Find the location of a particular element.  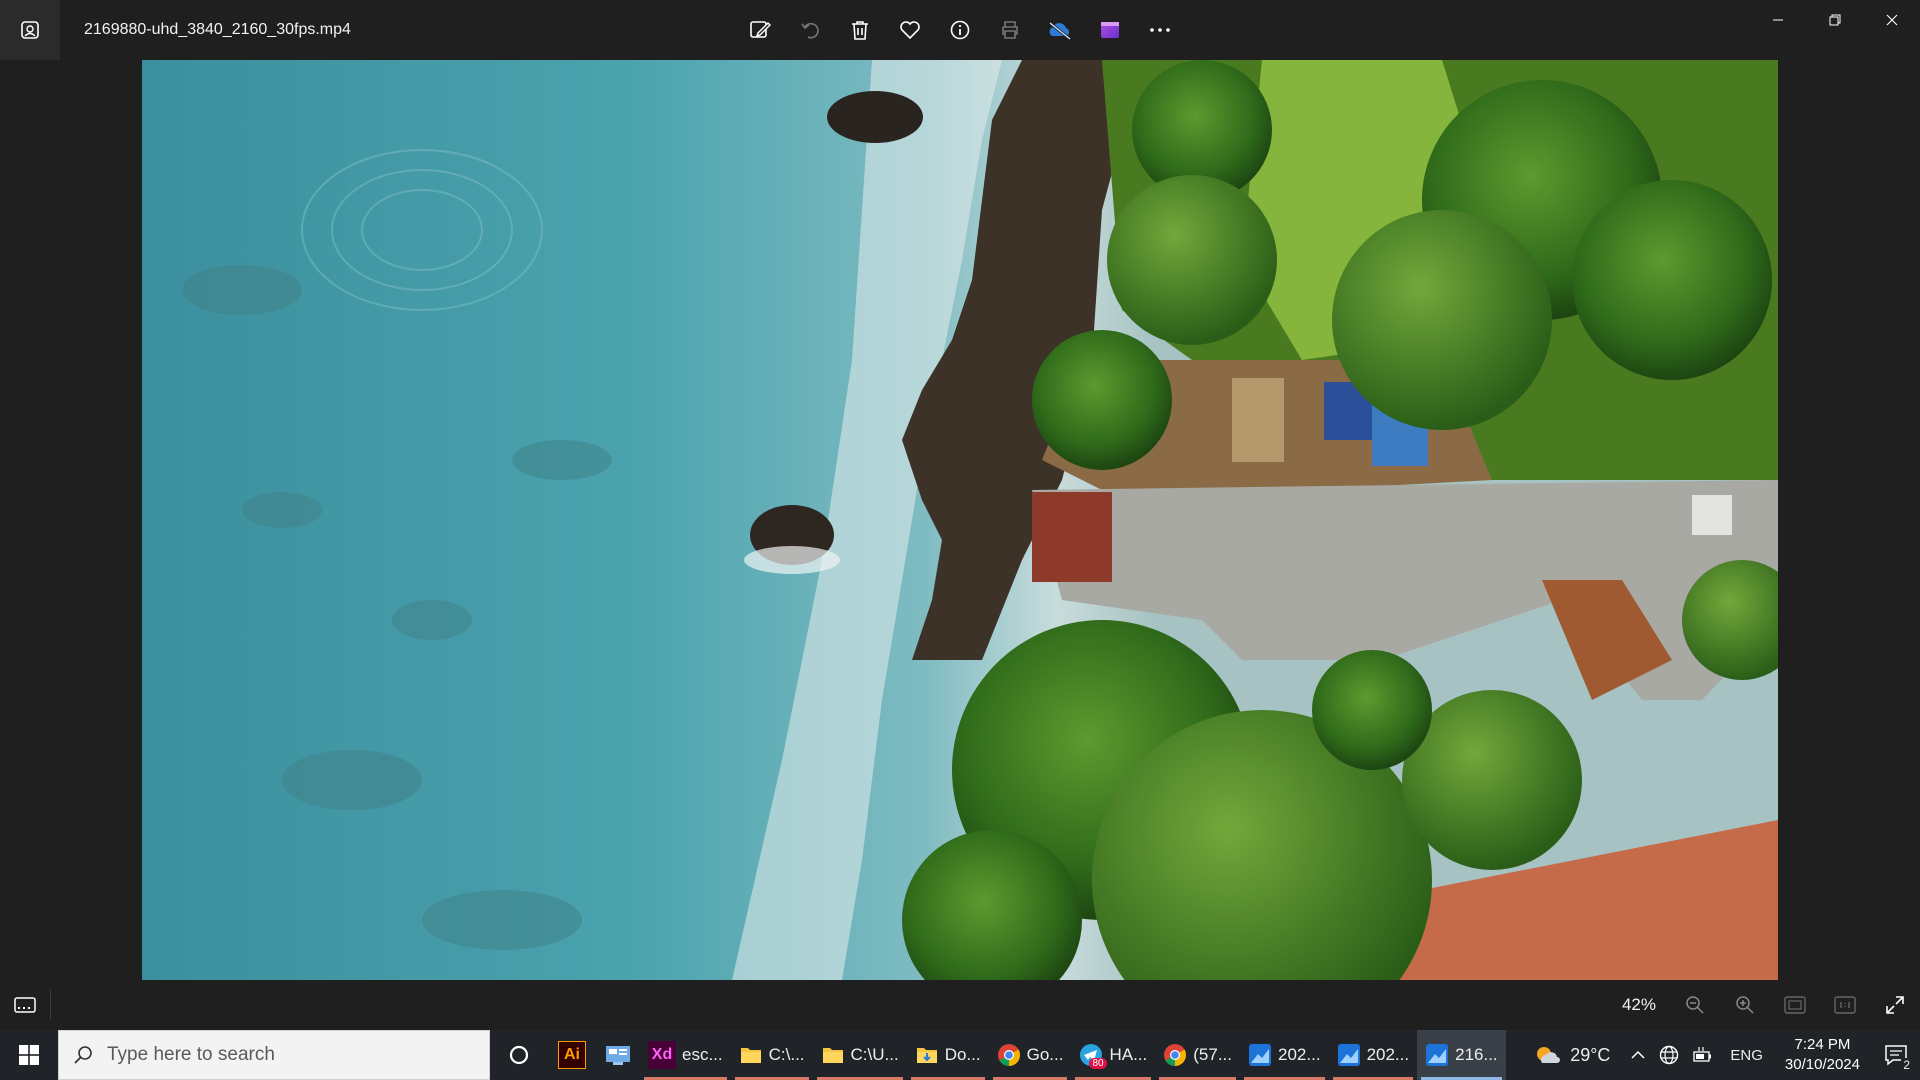

chevron-up-icon is located at coordinates (1638, 1054).